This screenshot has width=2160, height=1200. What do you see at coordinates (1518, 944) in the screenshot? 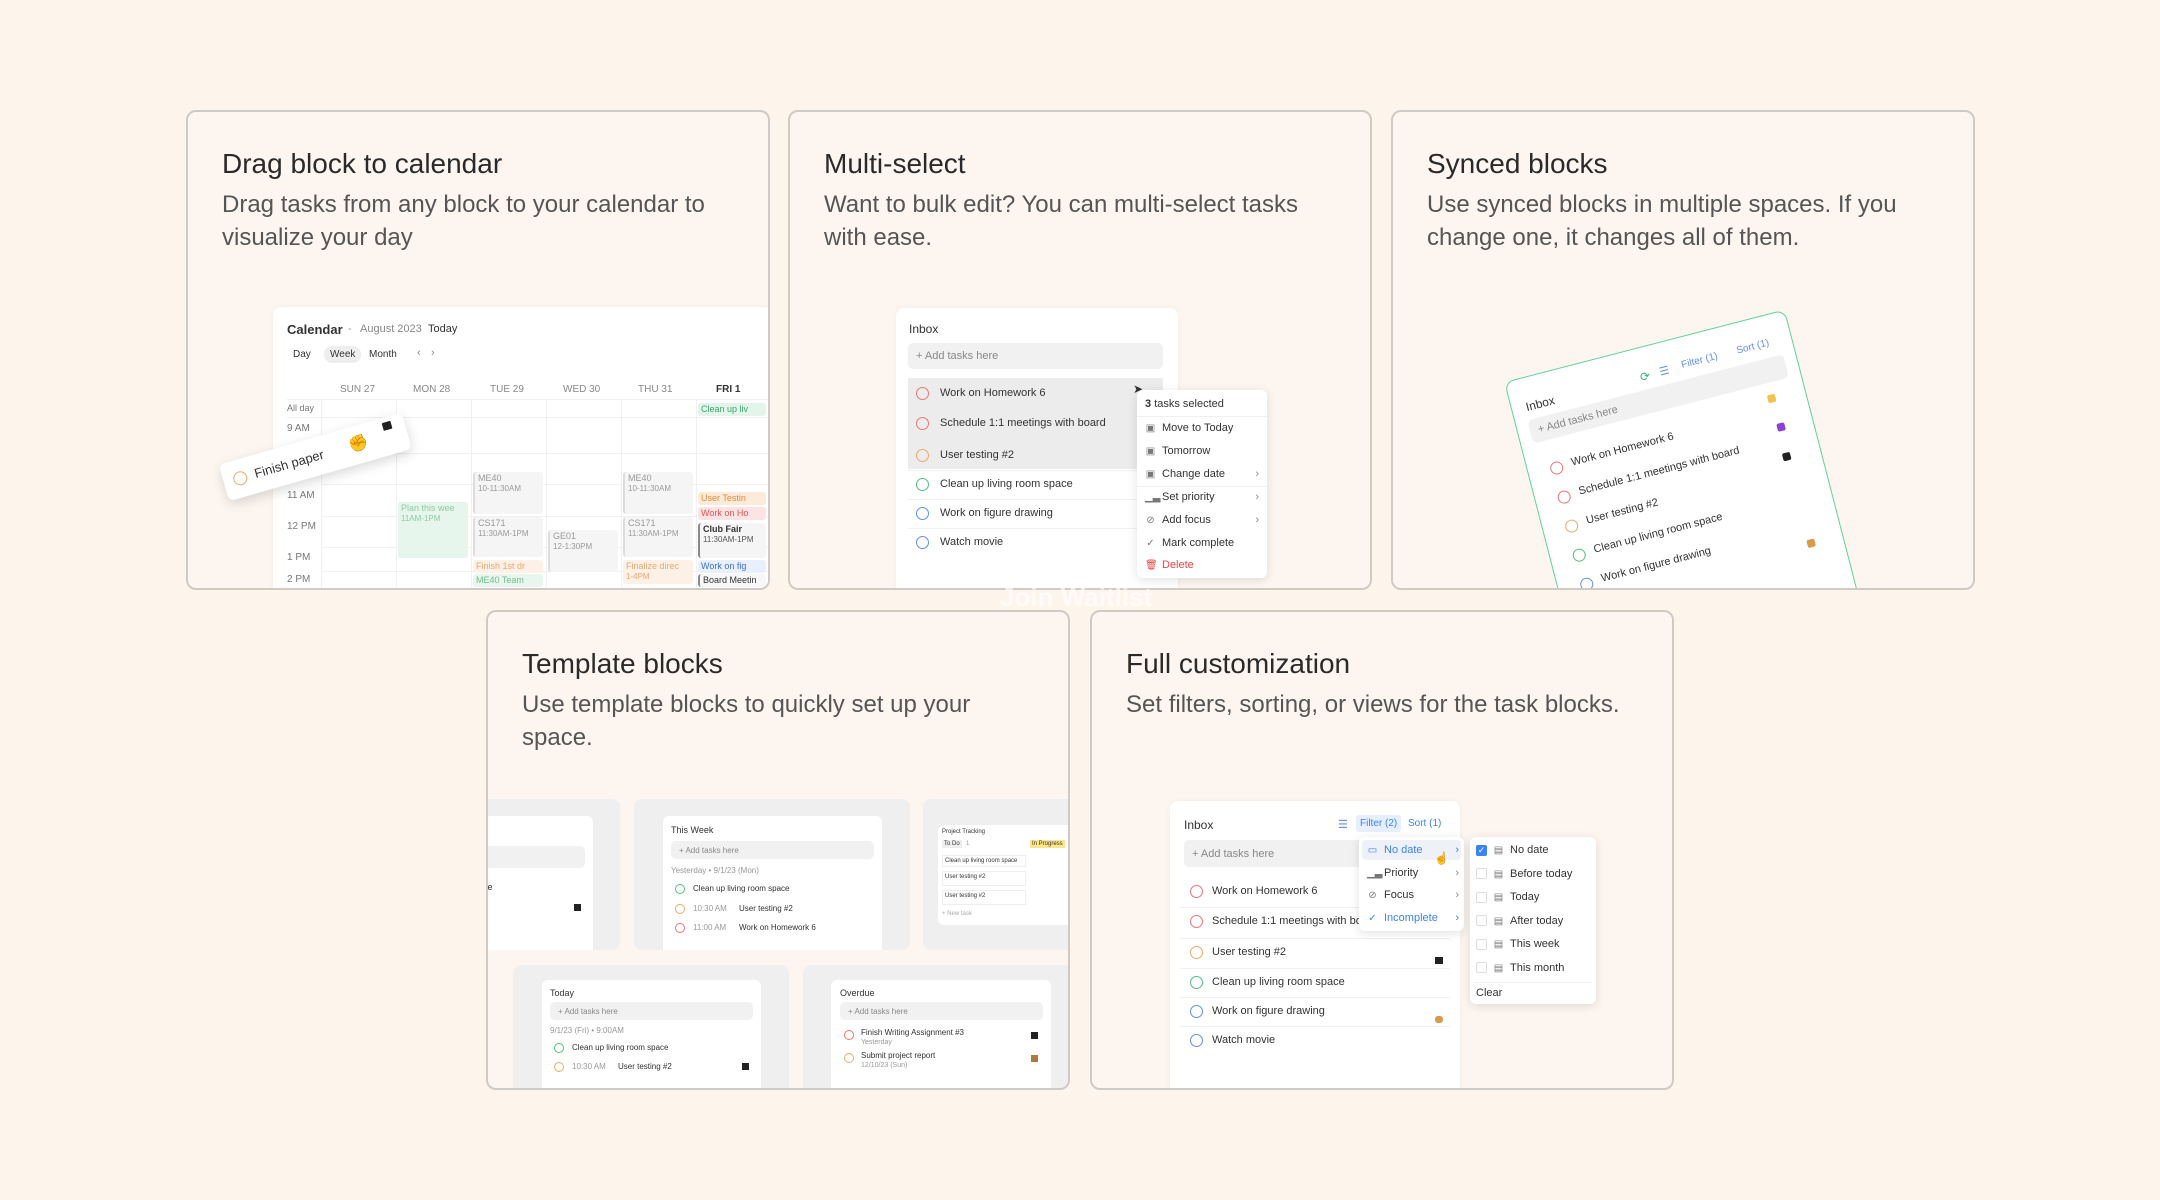
I see `date-option: ▤ This week` at bounding box center [1518, 944].